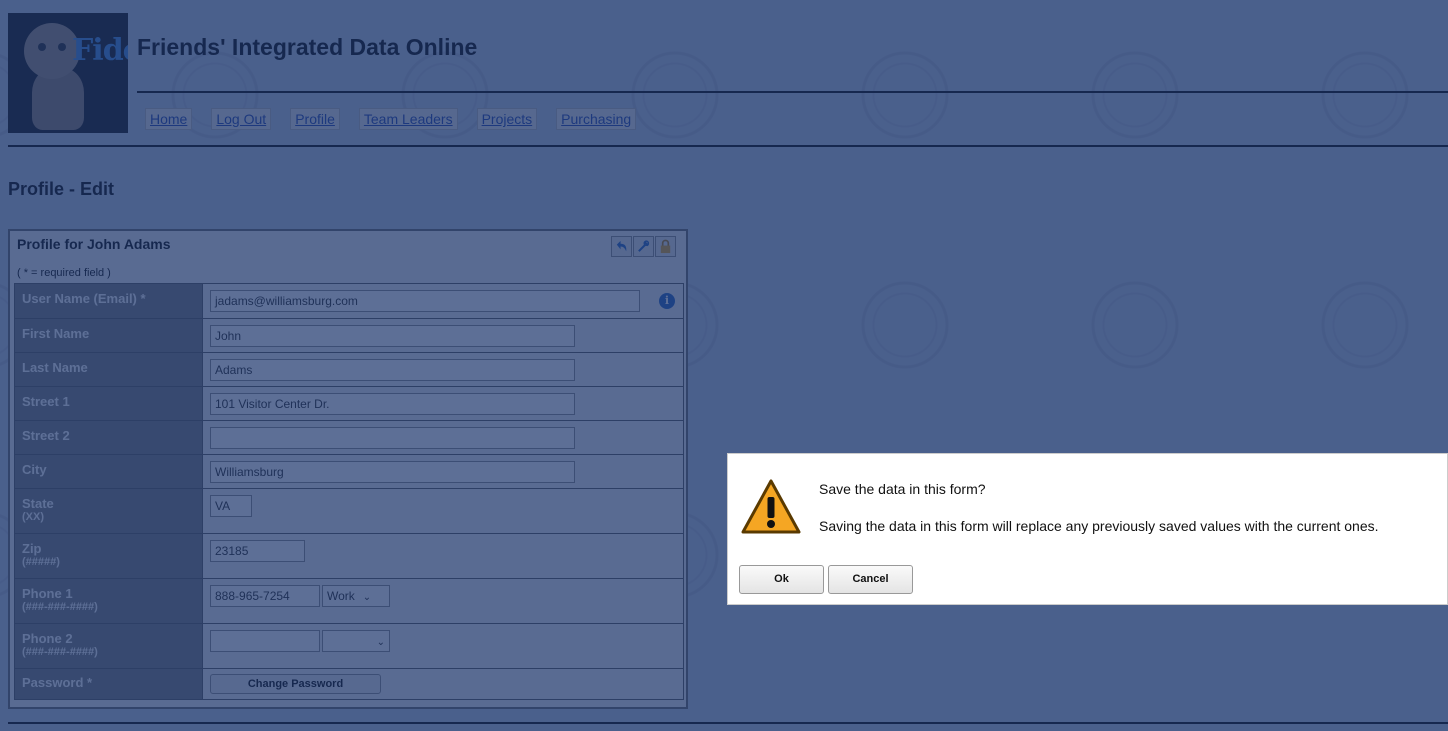 This screenshot has height=731, width=1448. What do you see at coordinates (870, 579) in the screenshot?
I see `cancel-button: Cancel` at bounding box center [870, 579].